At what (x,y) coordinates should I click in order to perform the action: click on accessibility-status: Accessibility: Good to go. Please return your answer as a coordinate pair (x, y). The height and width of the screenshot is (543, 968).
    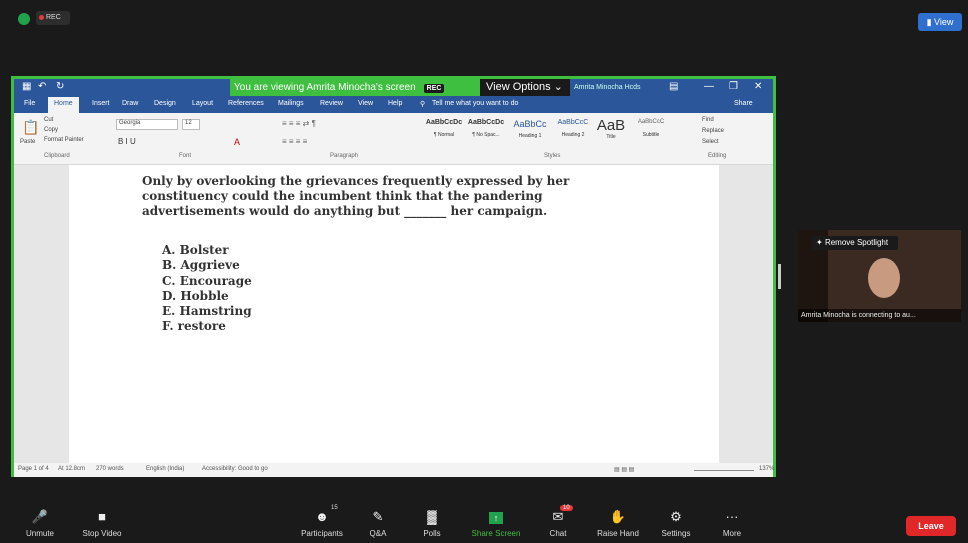
    Looking at the image, I should click on (235, 469).